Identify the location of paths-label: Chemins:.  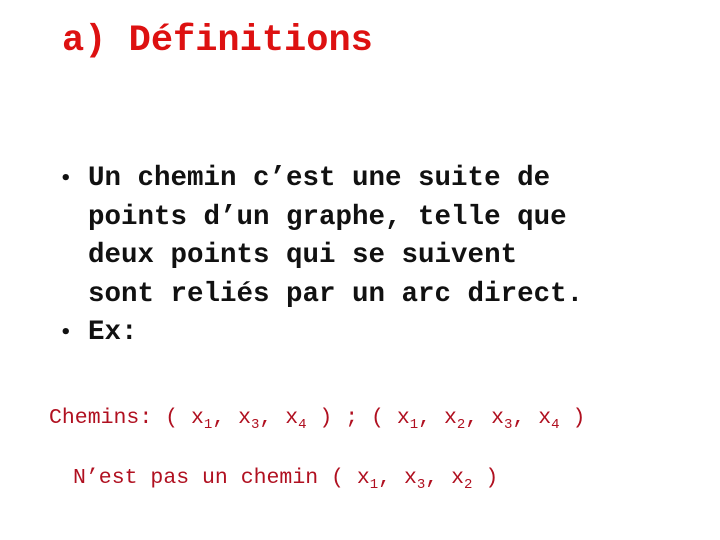
(107, 418).